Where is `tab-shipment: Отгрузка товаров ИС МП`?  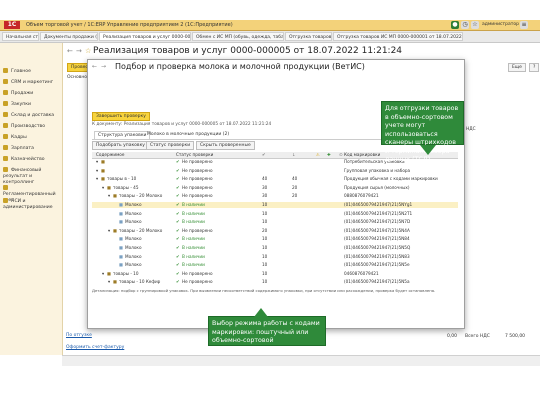
tab-shipment: Отгрузка товаров ИС МП is located at coordinates (308, 36).